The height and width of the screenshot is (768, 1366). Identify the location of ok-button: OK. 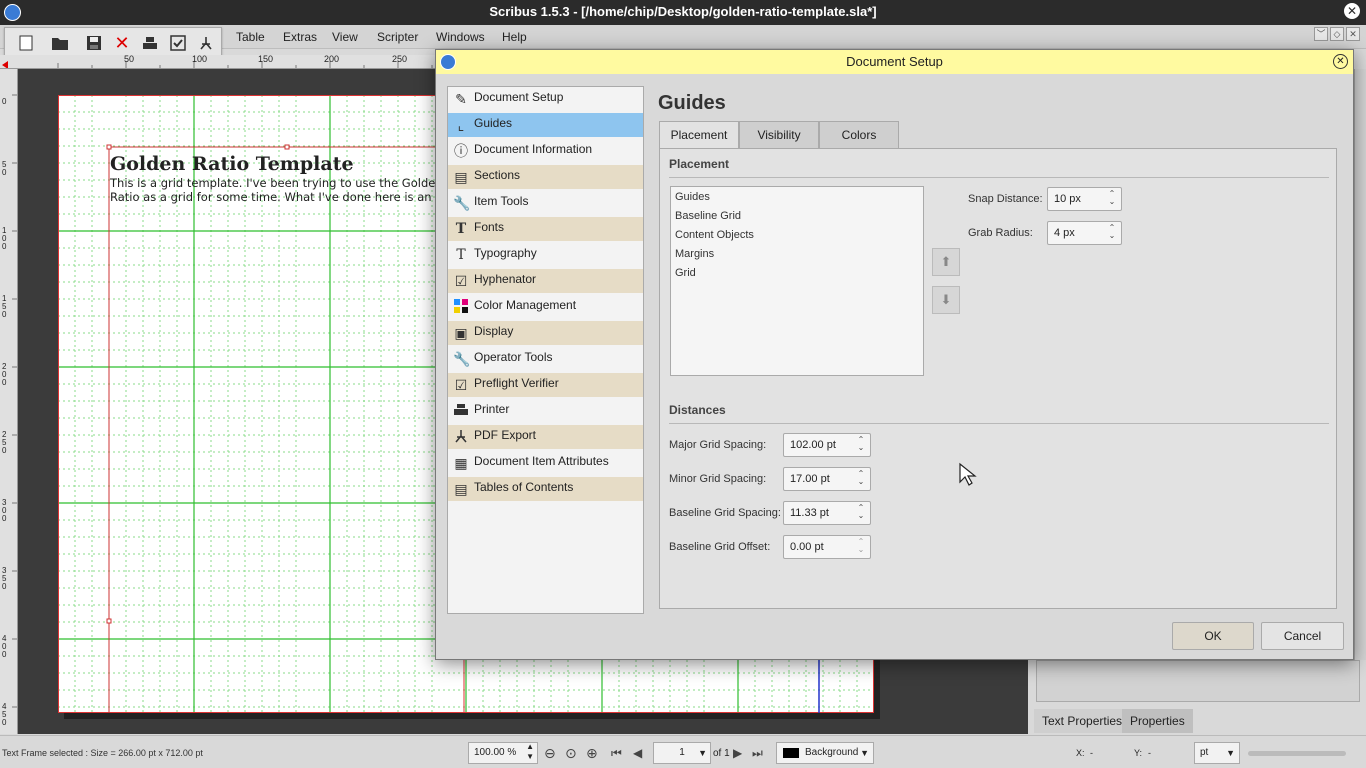
(1213, 636).